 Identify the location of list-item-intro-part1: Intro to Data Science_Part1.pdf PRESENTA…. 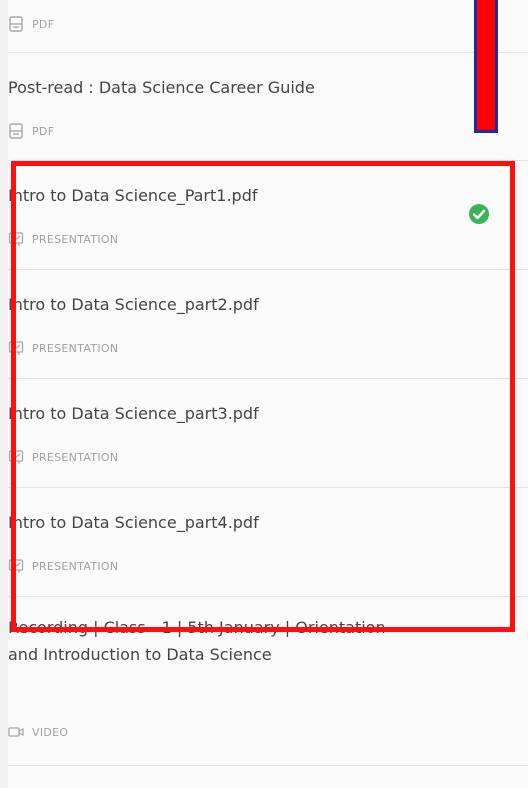
(268, 215).